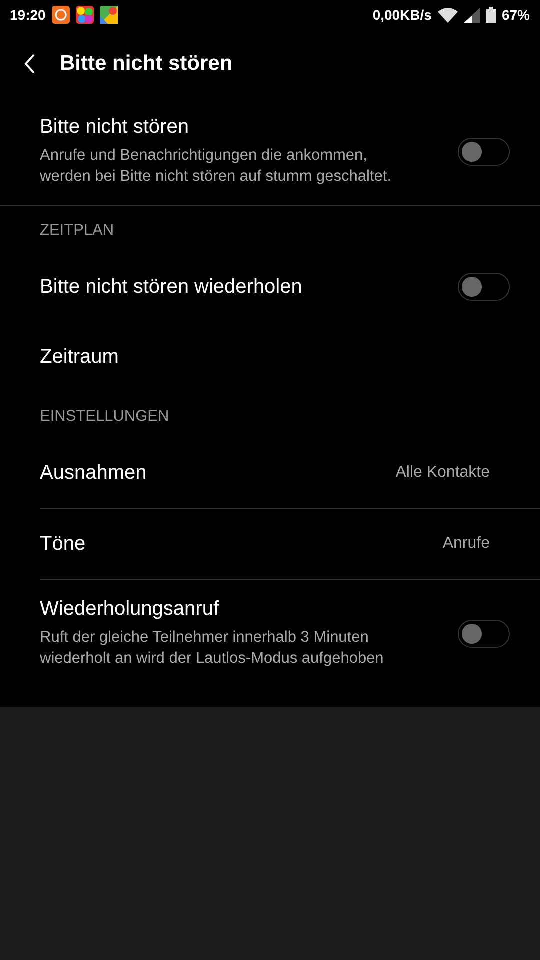 The width and height of the screenshot is (540, 960). I want to click on section-header: ZEITPLAN, so click(77, 230).